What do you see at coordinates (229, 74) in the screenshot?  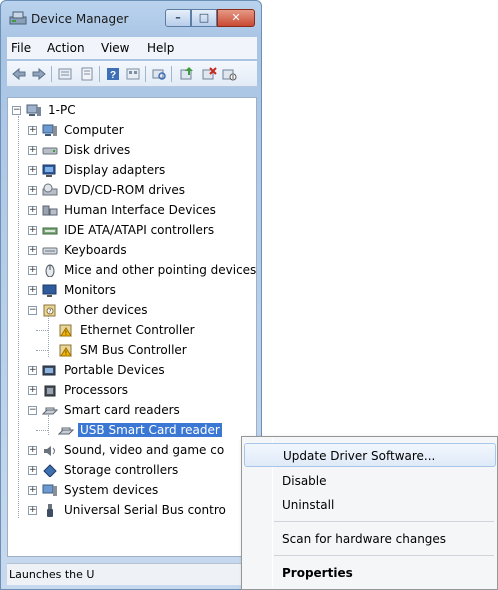 I see `disable-icon` at bounding box center [229, 74].